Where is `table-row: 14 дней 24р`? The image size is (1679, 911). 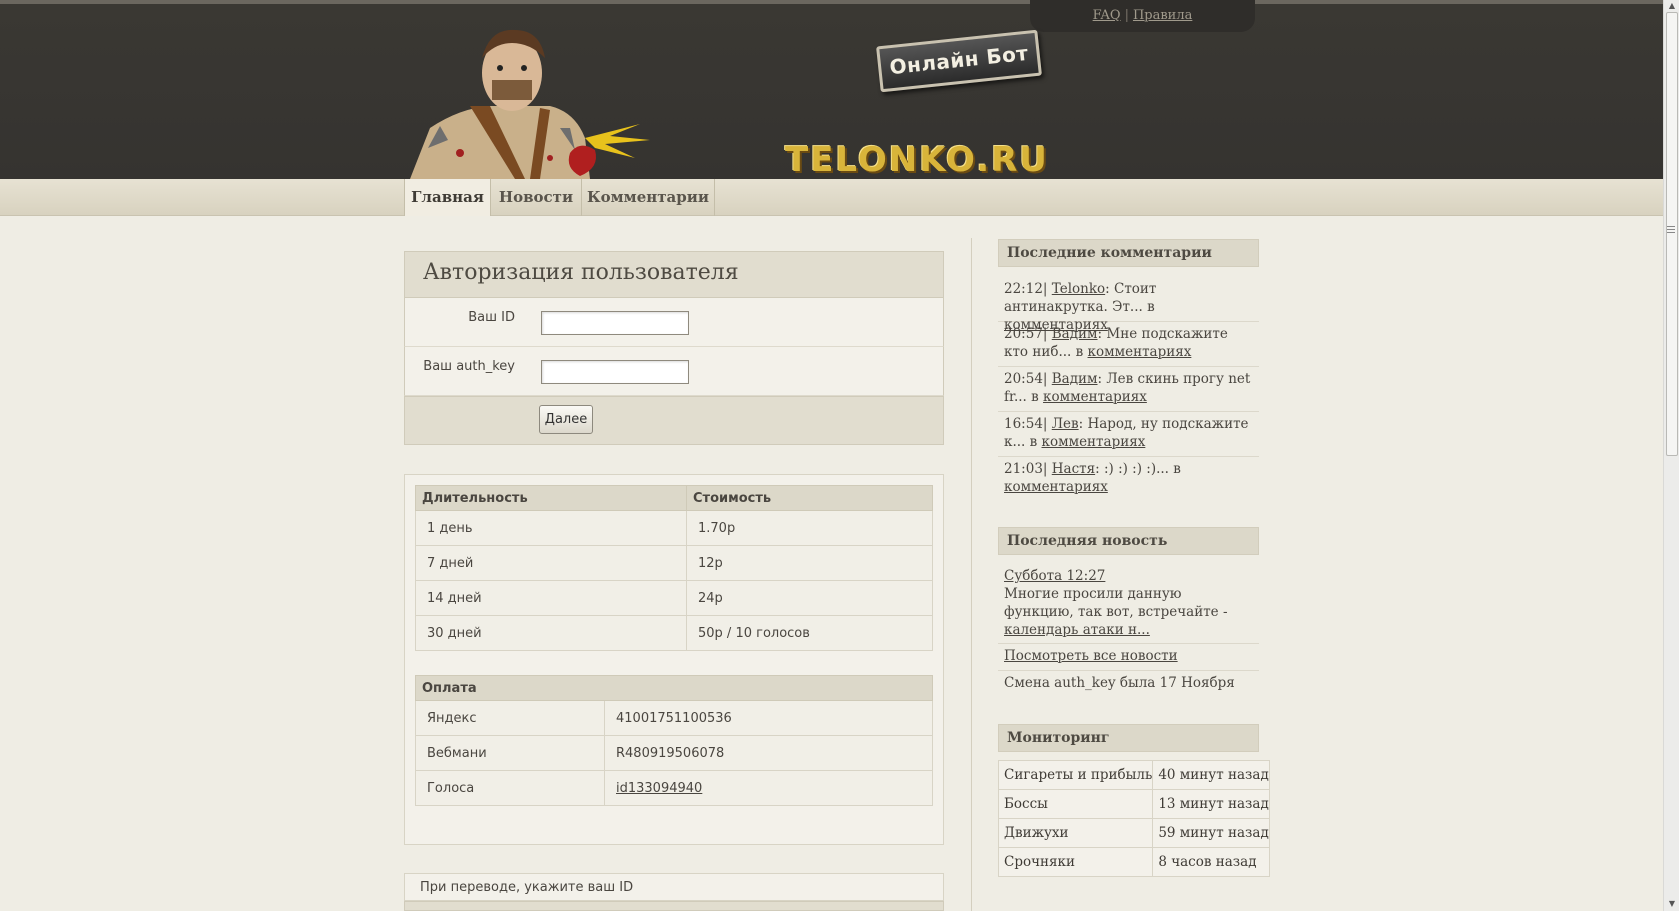
table-row: 14 дней 24р is located at coordinates (674, 598).